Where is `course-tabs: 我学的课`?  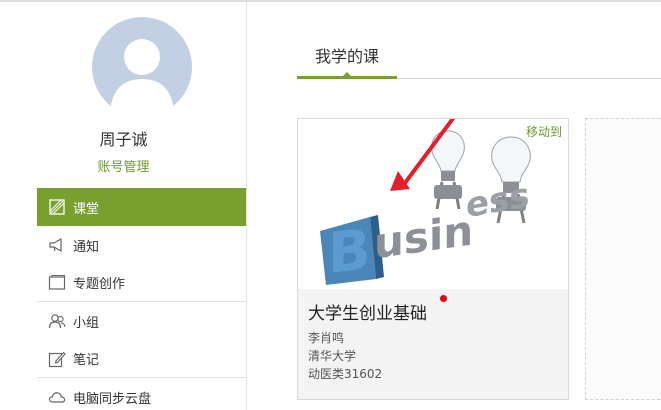
course-tabs: 我学的课 is located at coordinates (479, 60).